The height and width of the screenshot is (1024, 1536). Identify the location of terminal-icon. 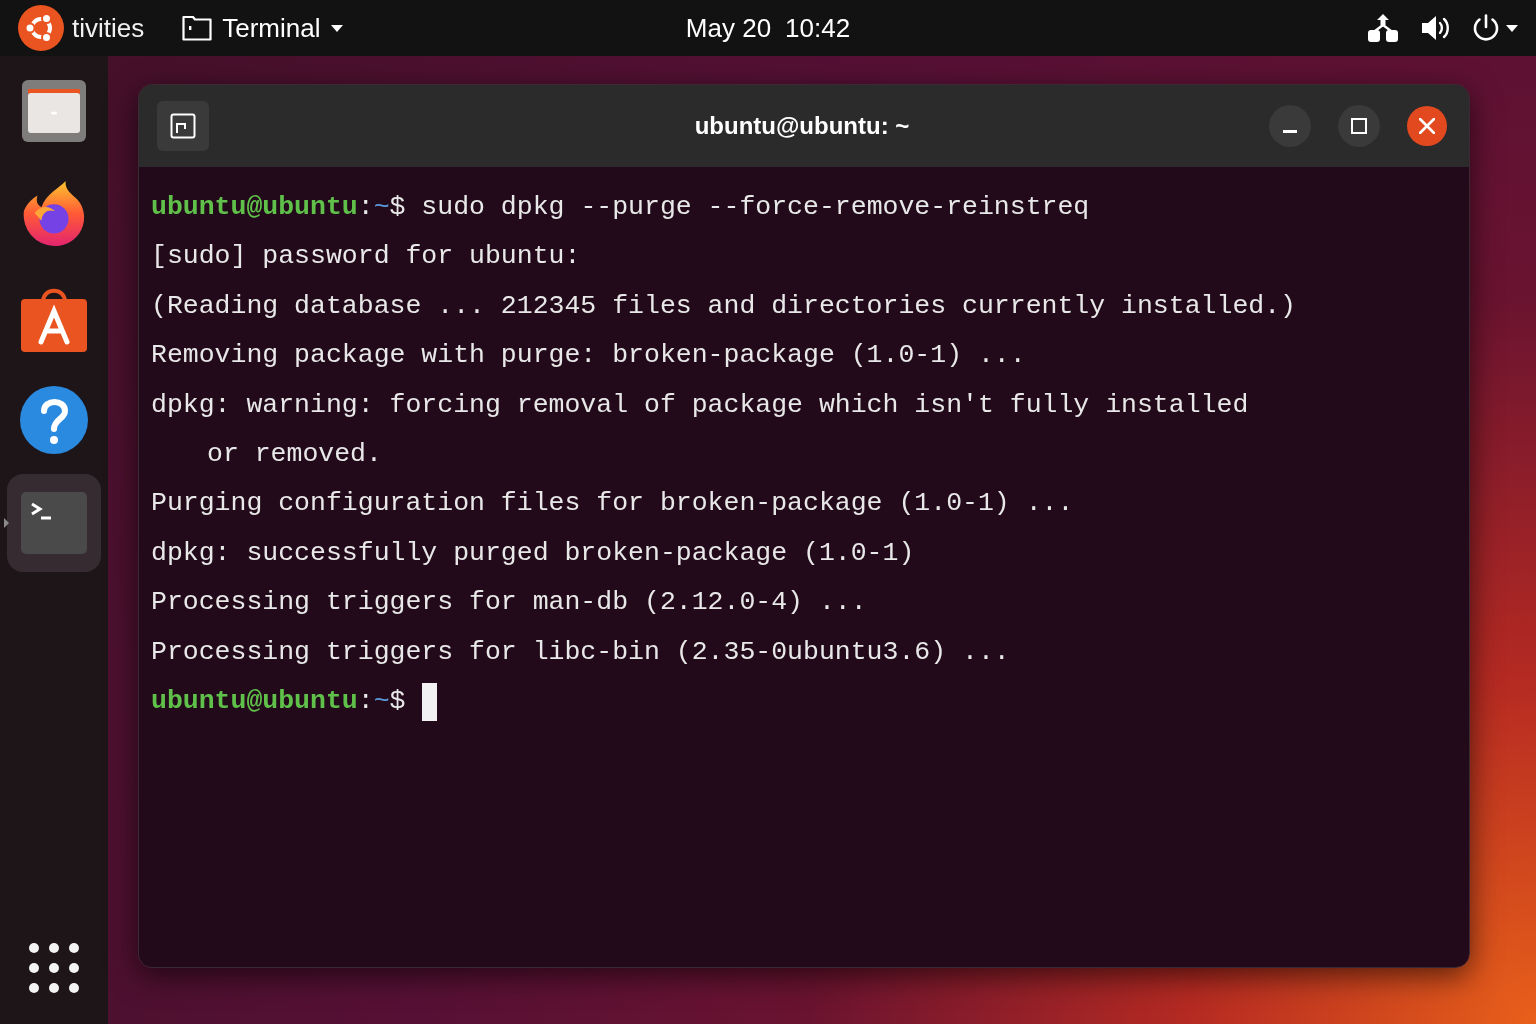
(54, 523).